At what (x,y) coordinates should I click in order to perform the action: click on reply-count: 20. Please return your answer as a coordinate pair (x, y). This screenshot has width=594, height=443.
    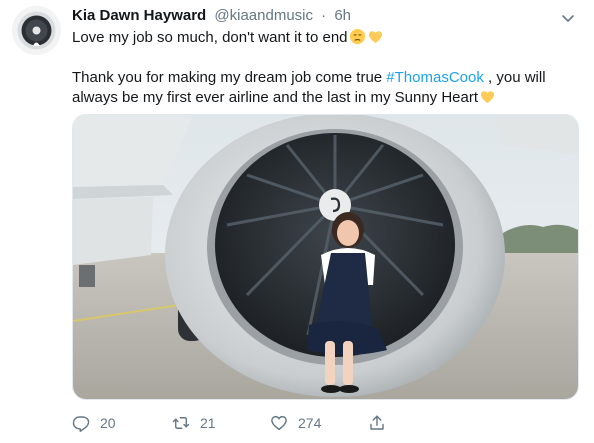
    Looking at the image, I should click on (108, 423).